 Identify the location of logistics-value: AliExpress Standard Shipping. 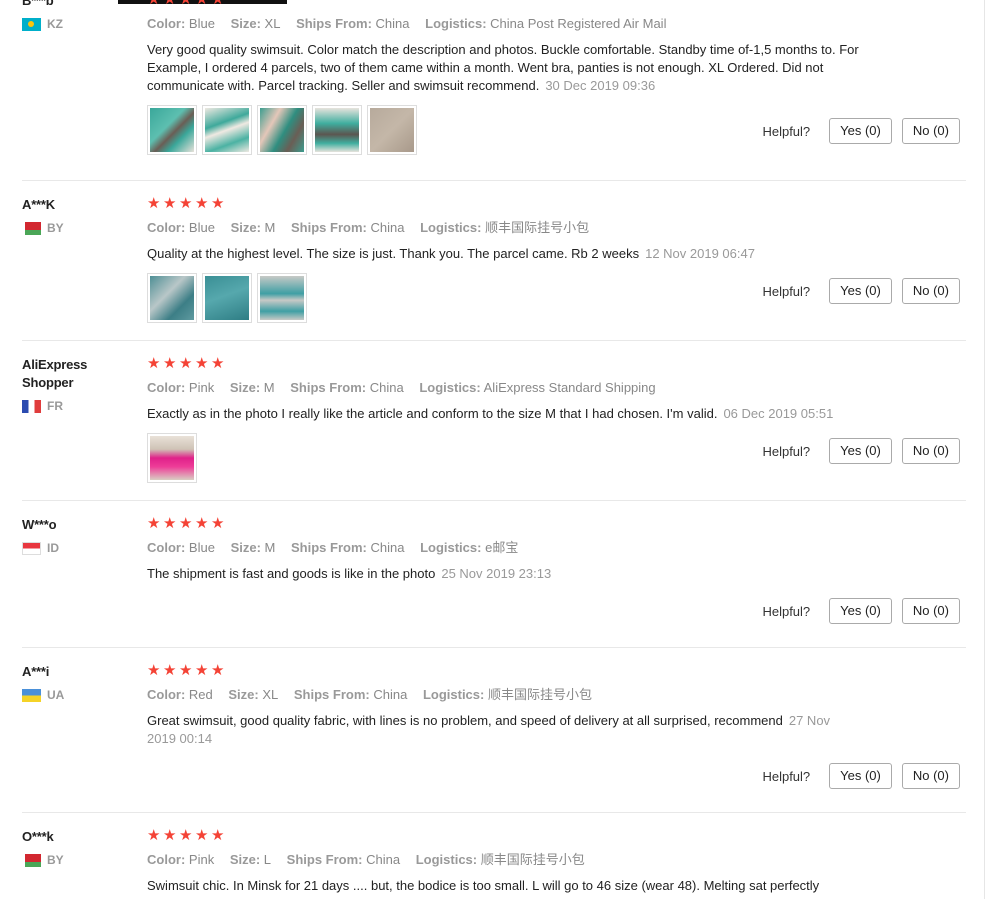
(569, 387).